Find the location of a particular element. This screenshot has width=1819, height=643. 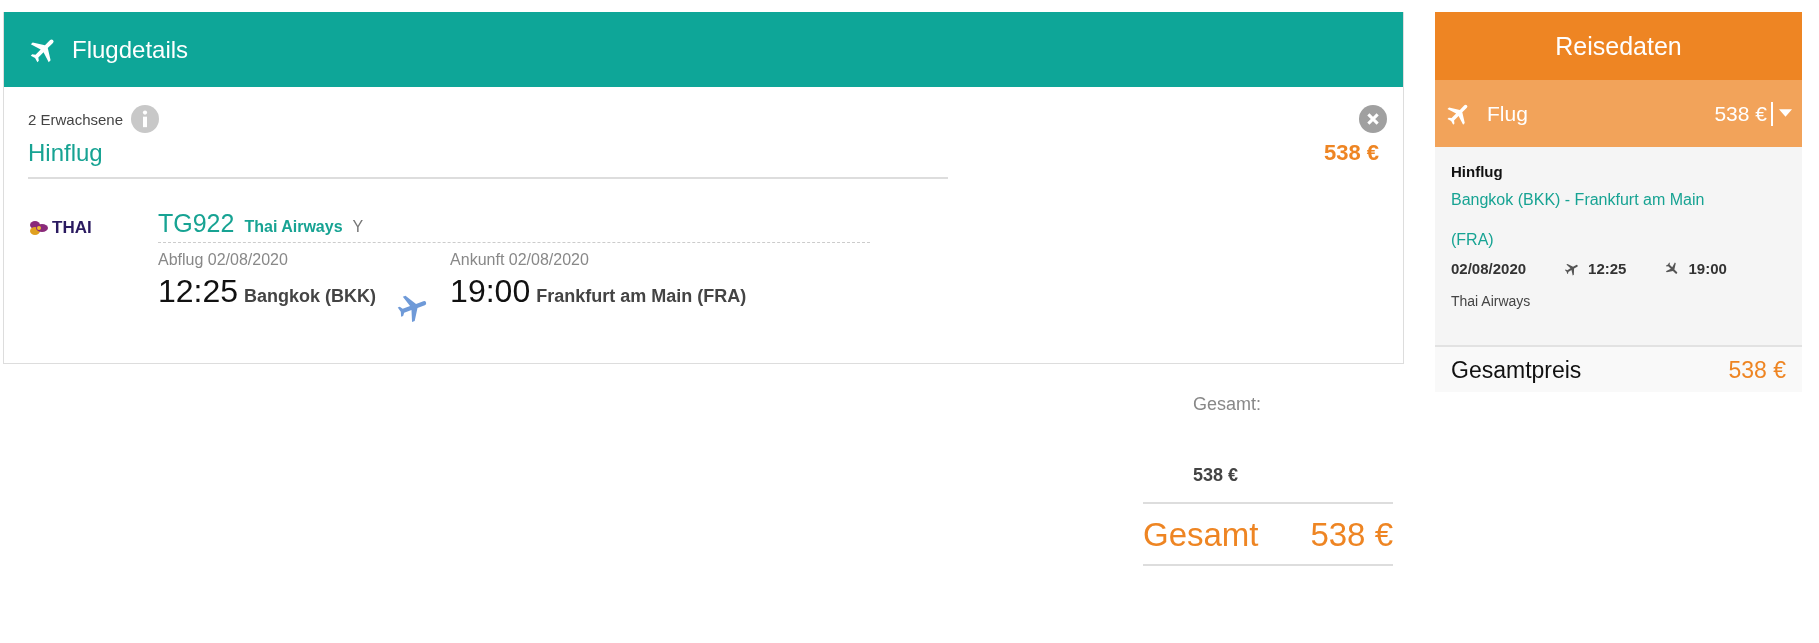

cabin-class: Y is located at coordinates (358, 227).